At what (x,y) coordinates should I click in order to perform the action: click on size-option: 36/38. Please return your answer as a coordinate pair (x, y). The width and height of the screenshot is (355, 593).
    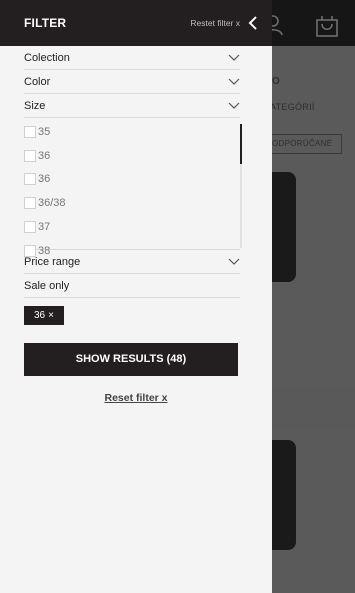
    Looking at the image, I should click on (132, 203).